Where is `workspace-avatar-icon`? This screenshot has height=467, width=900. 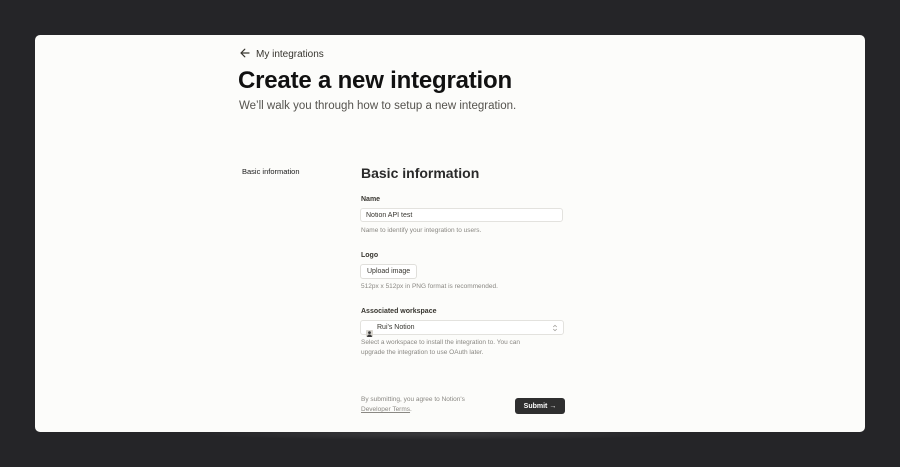
workspace-avatar-icon is located at coordinates (369, 330).